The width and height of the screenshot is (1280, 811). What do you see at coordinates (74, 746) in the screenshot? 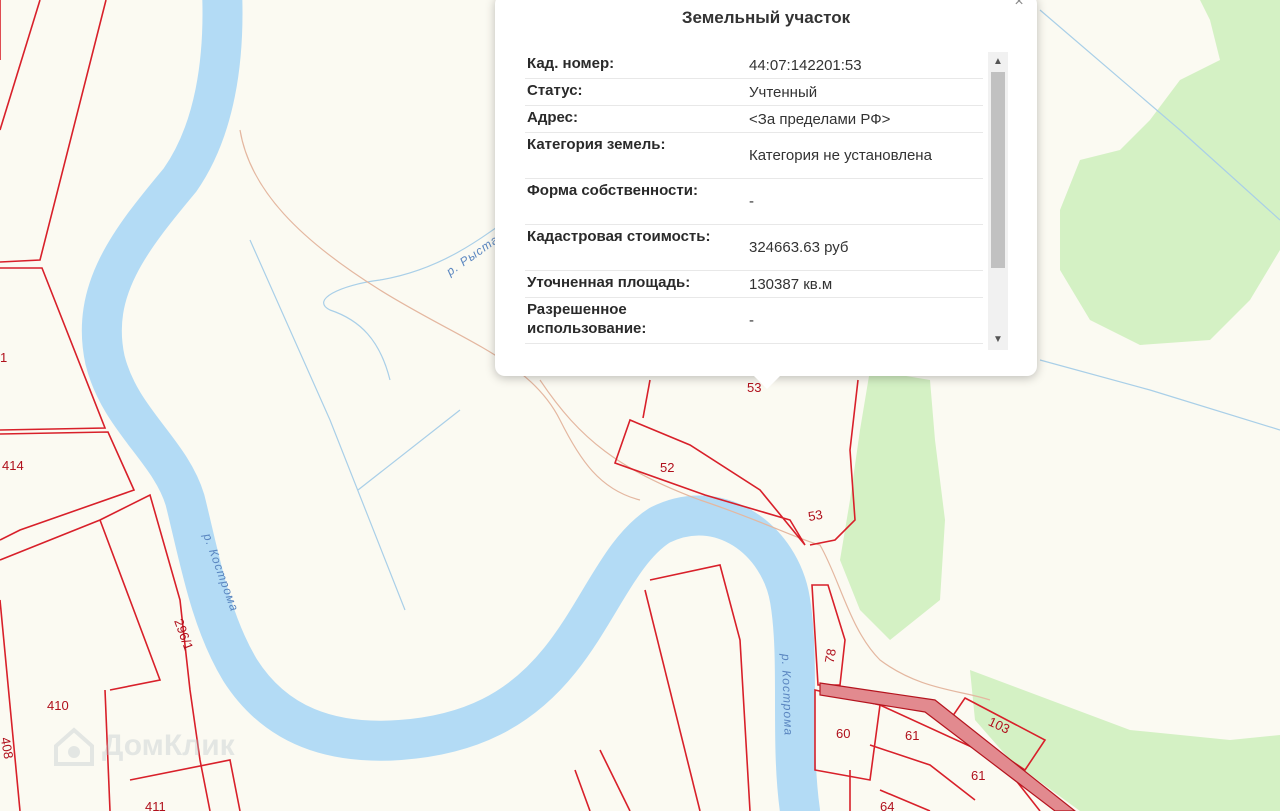
I see `house-logo-icon` at bounding box center [74, 746].